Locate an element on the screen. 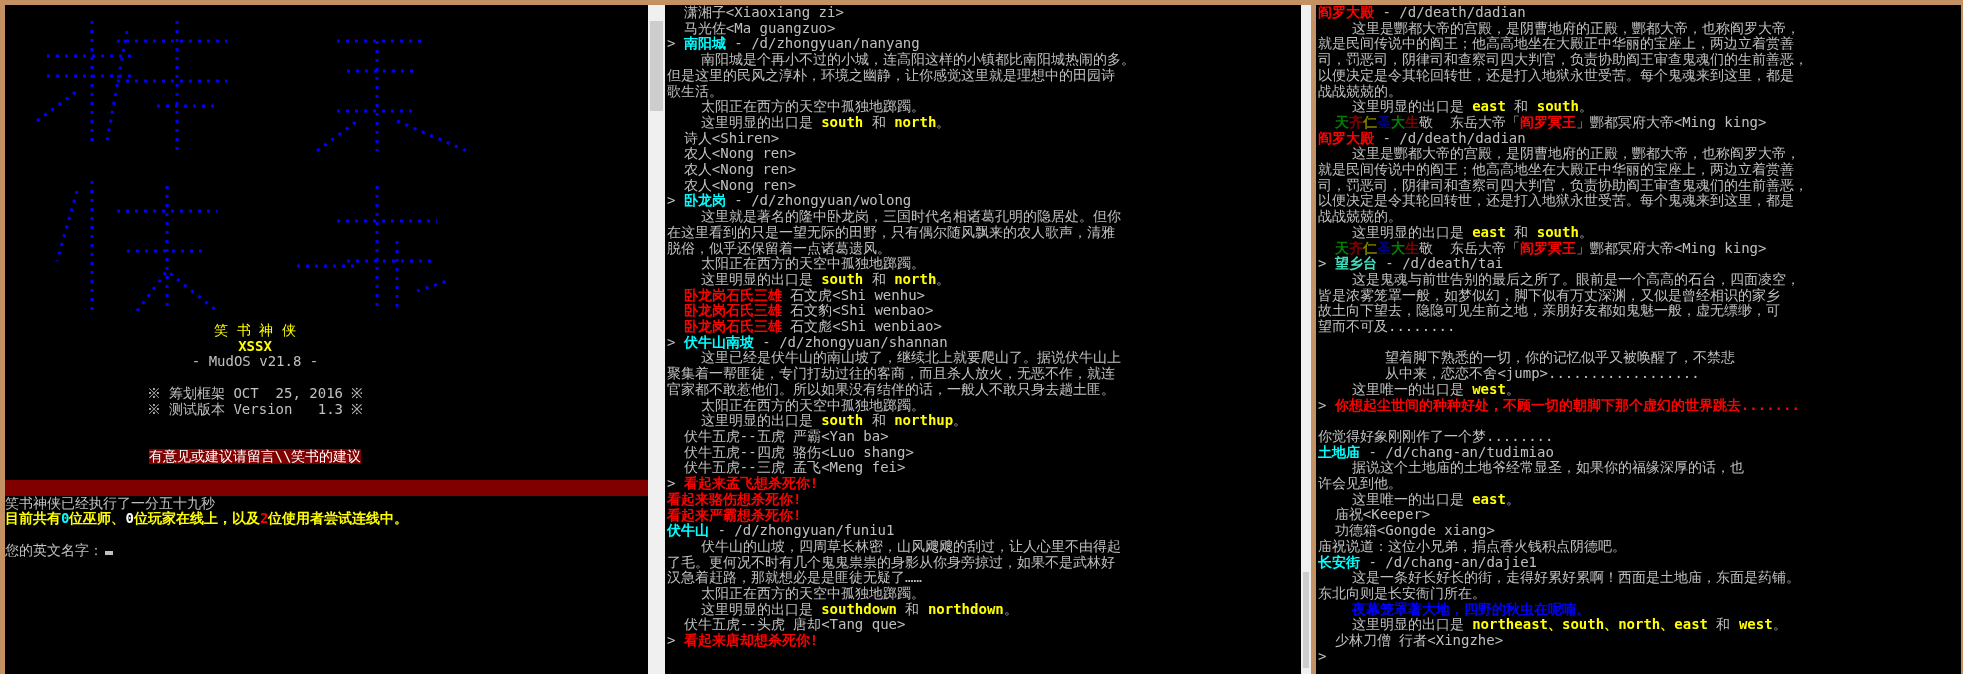 The height and width of the screenshot is (674, 1963). text-cursor is located at coordinates (109, 553).